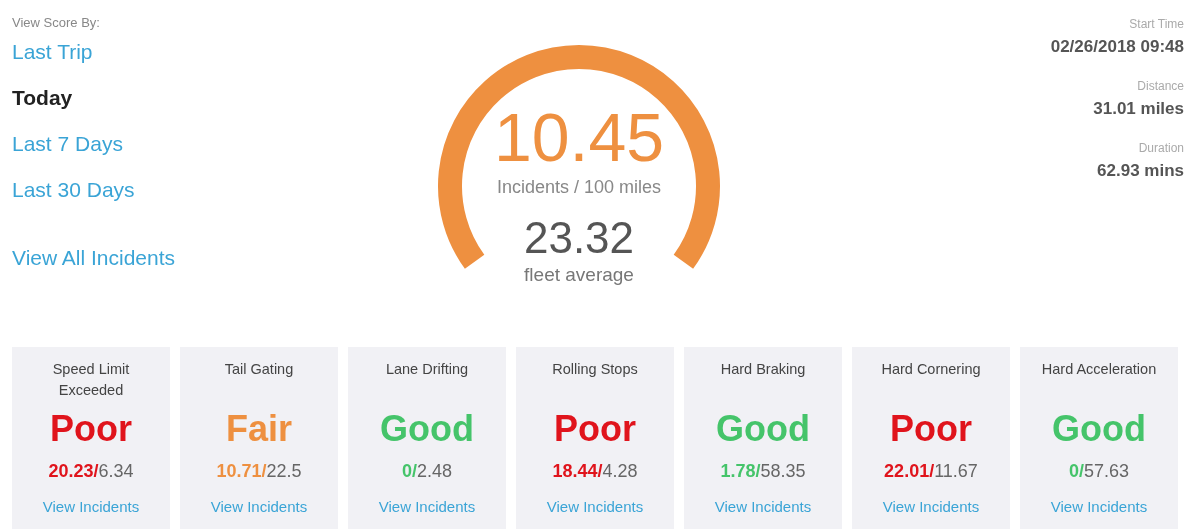  I want to click on trip-label: Duration, so click(1161, 148).